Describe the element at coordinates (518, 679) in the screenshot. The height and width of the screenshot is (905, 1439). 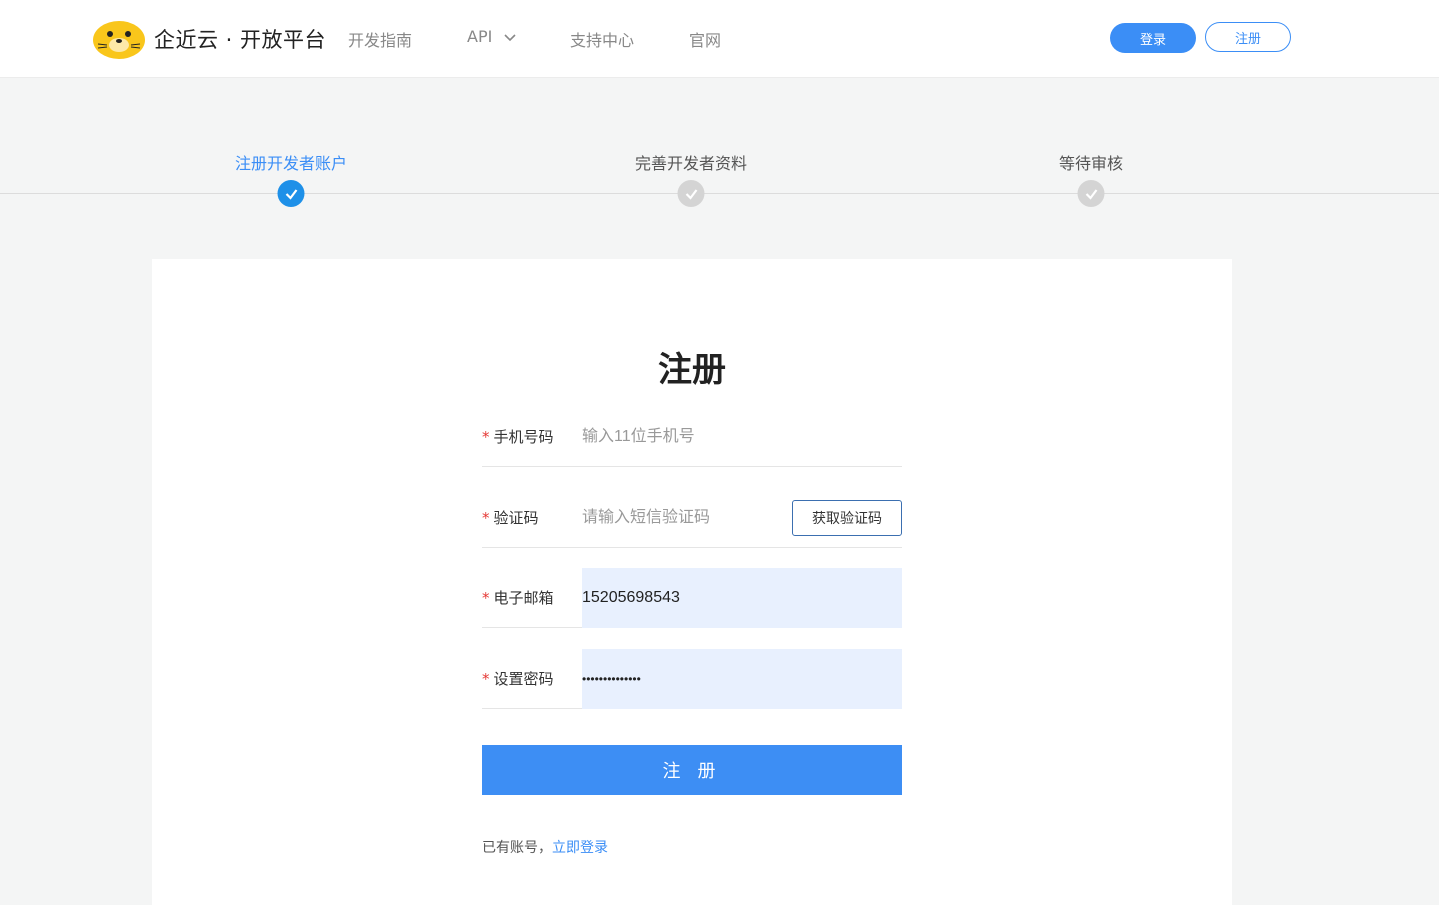
I see `password-label: * 设置密码` at that location.